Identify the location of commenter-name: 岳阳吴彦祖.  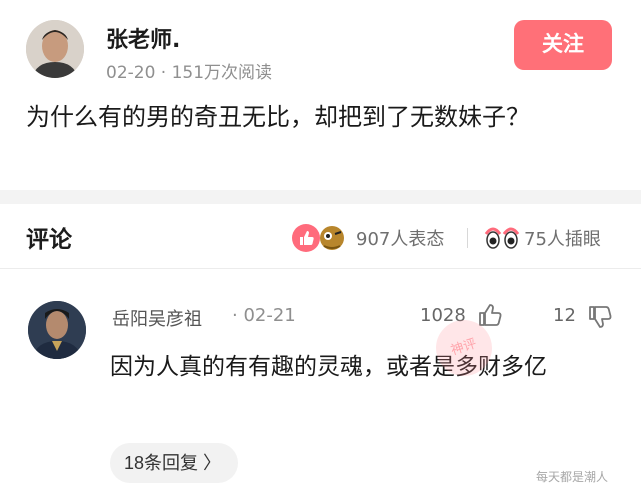
(157, 318).